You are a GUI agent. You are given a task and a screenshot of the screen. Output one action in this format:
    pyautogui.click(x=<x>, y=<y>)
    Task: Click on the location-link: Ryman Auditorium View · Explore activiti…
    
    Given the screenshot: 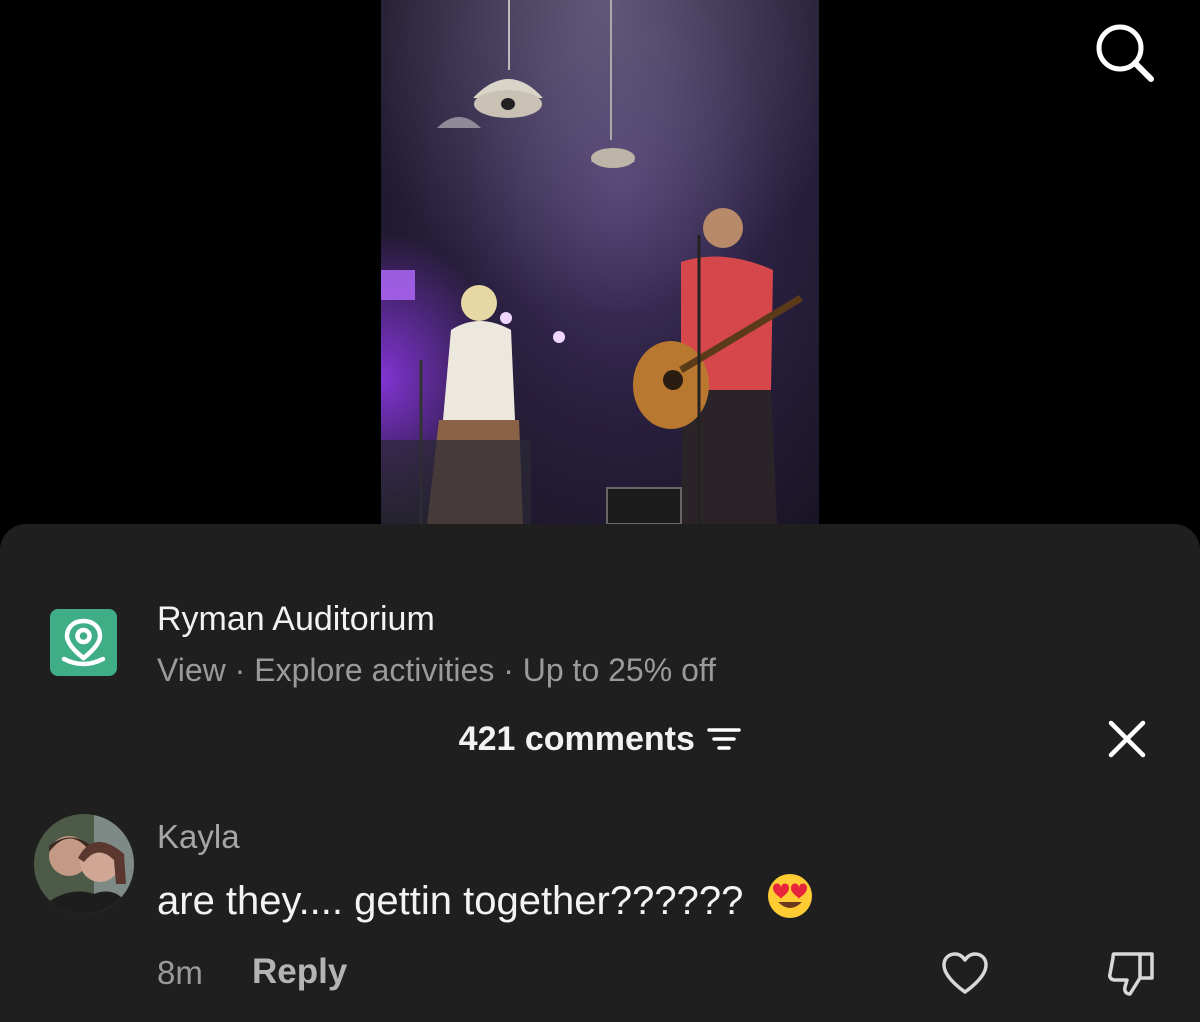 What is the action you would take?
    pyautogui.click(x=500, y=626)
    